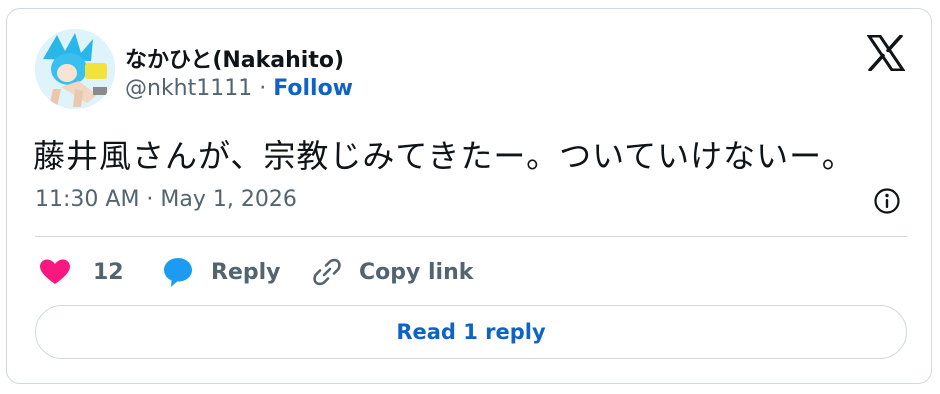  I want to click on follow-link: Follow, so click(313, 88).